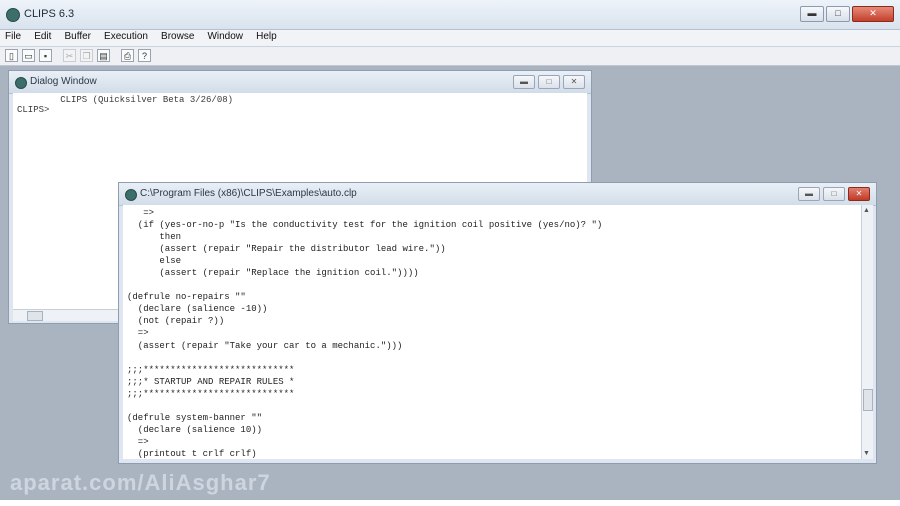 Image resolution: width=900 pixels, height=506 pixels. Describe the element at coordinates (28, 55) in the screenshot. I see `open-folder-icon: ▭` at that location.